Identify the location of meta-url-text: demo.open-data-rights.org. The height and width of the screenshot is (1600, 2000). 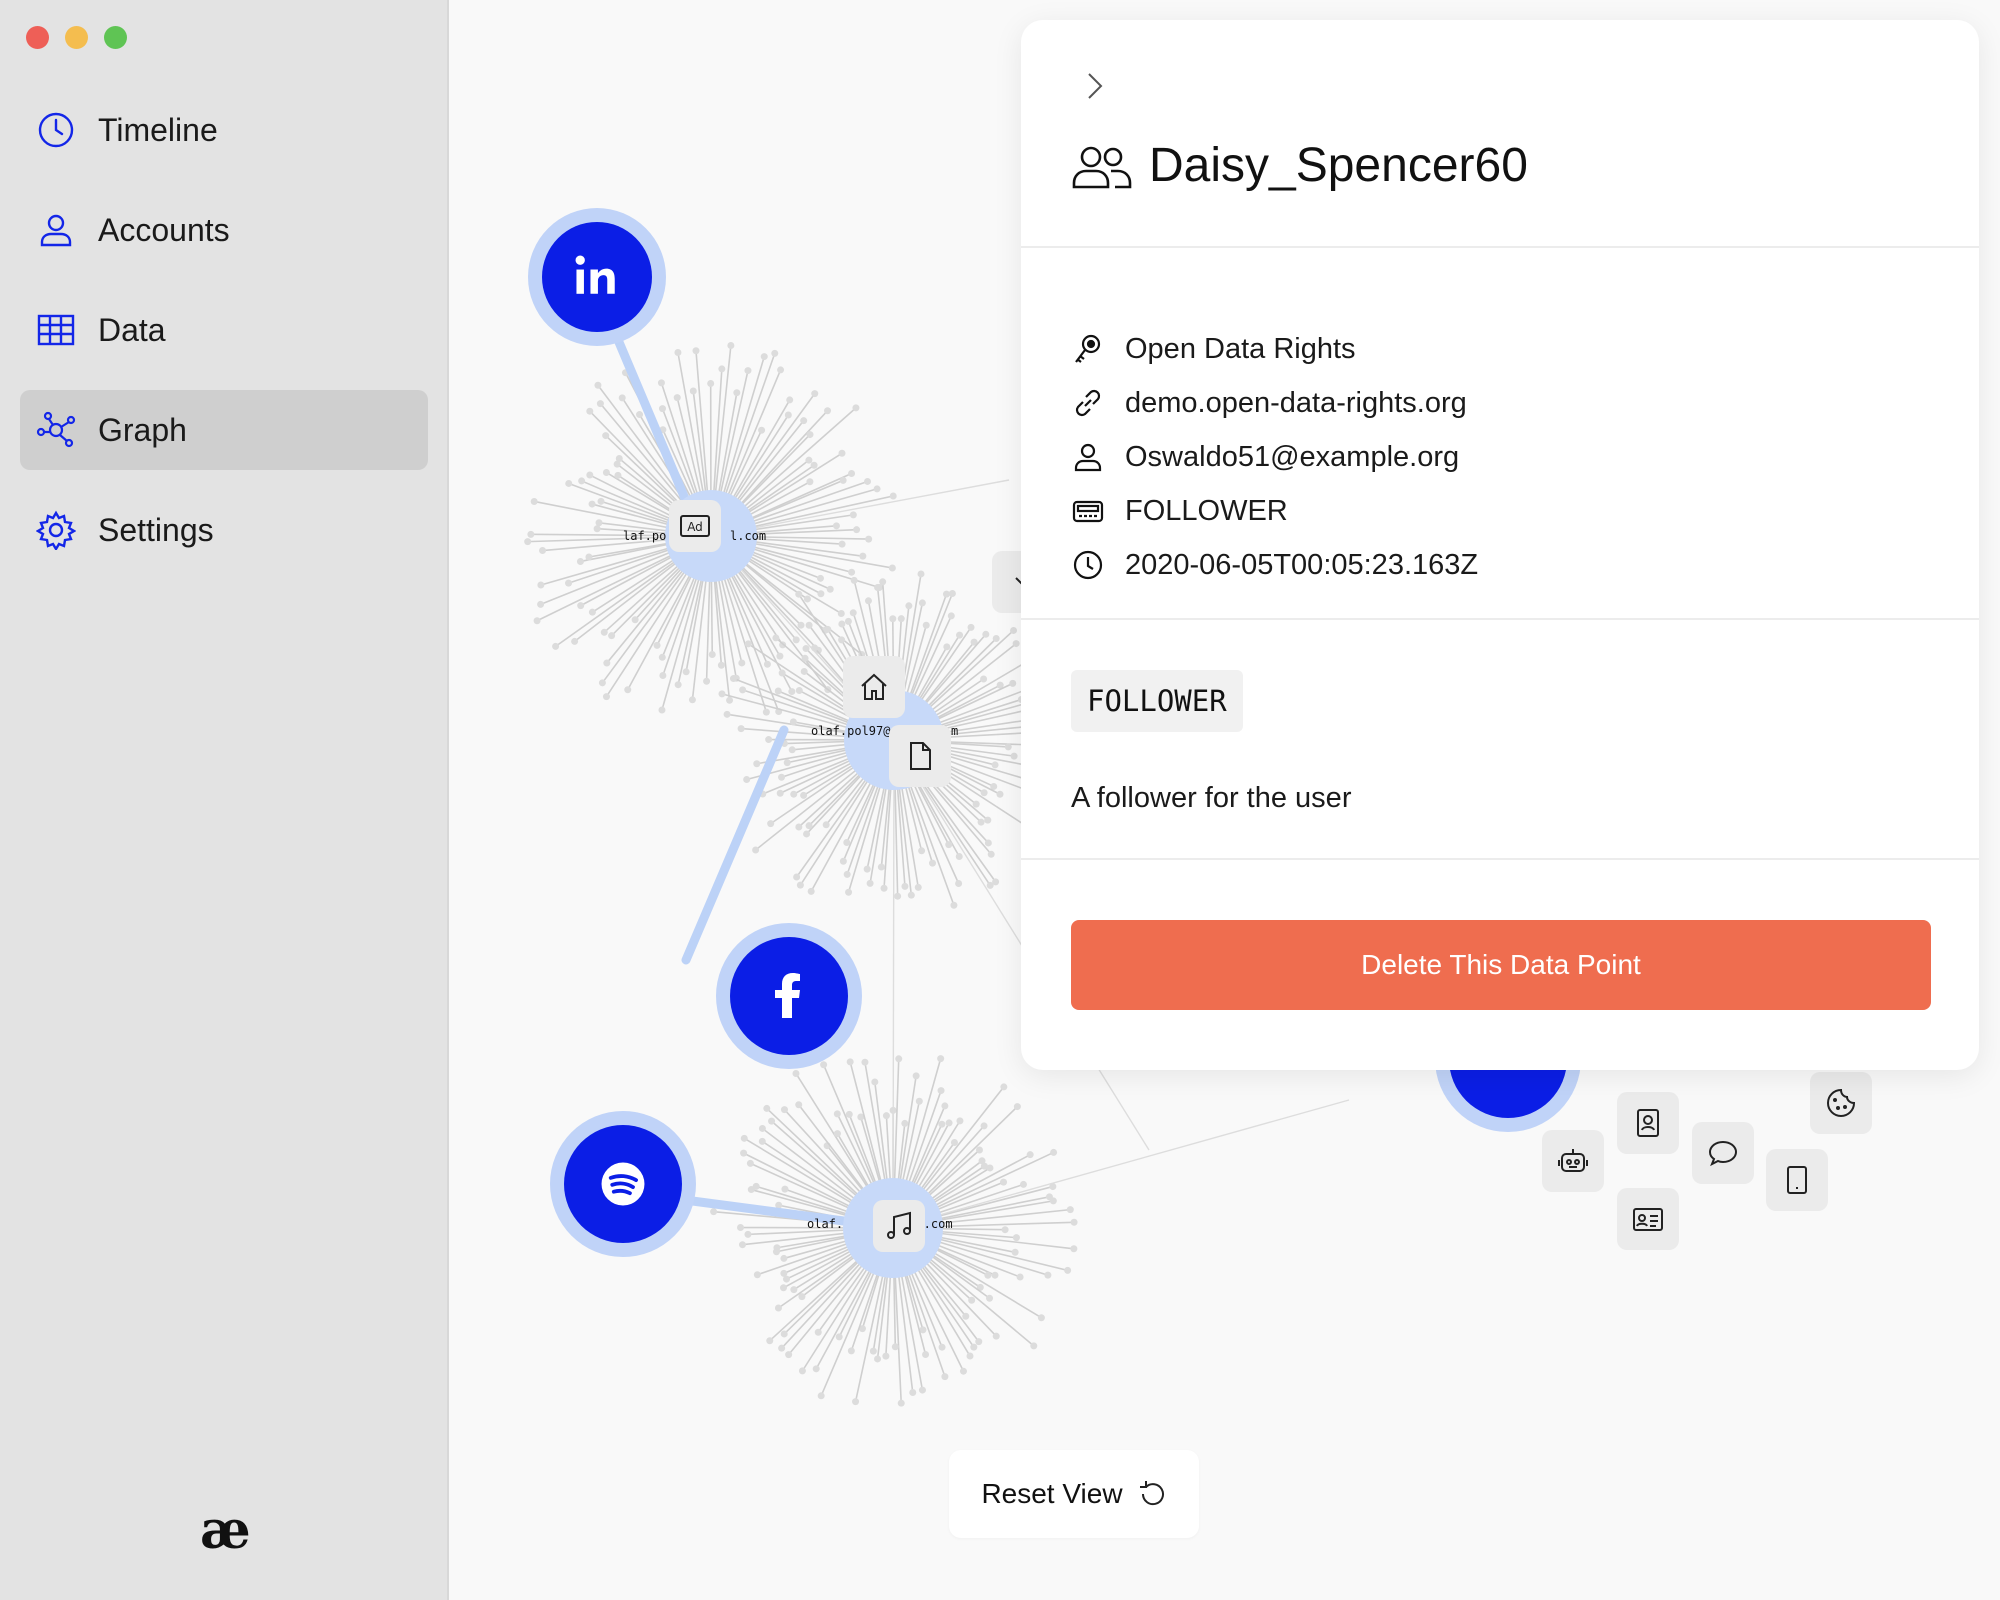
(1296, 403).